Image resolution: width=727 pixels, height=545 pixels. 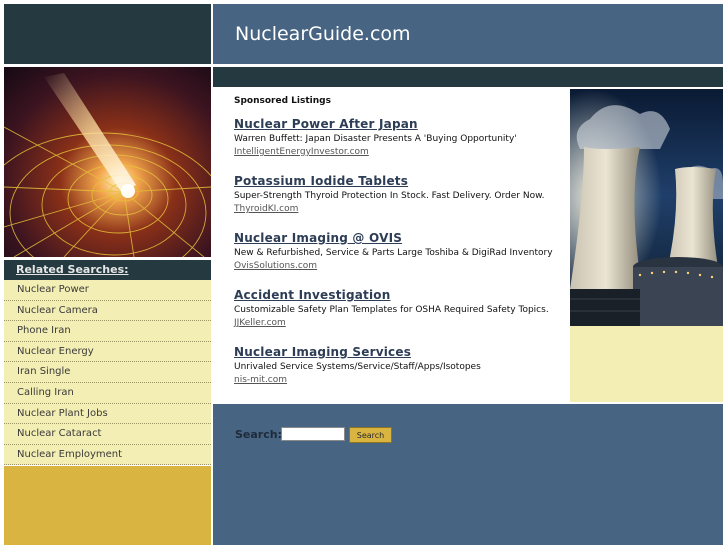 I want to click on cooling-towers-illustration, so click(x=646, y=207).